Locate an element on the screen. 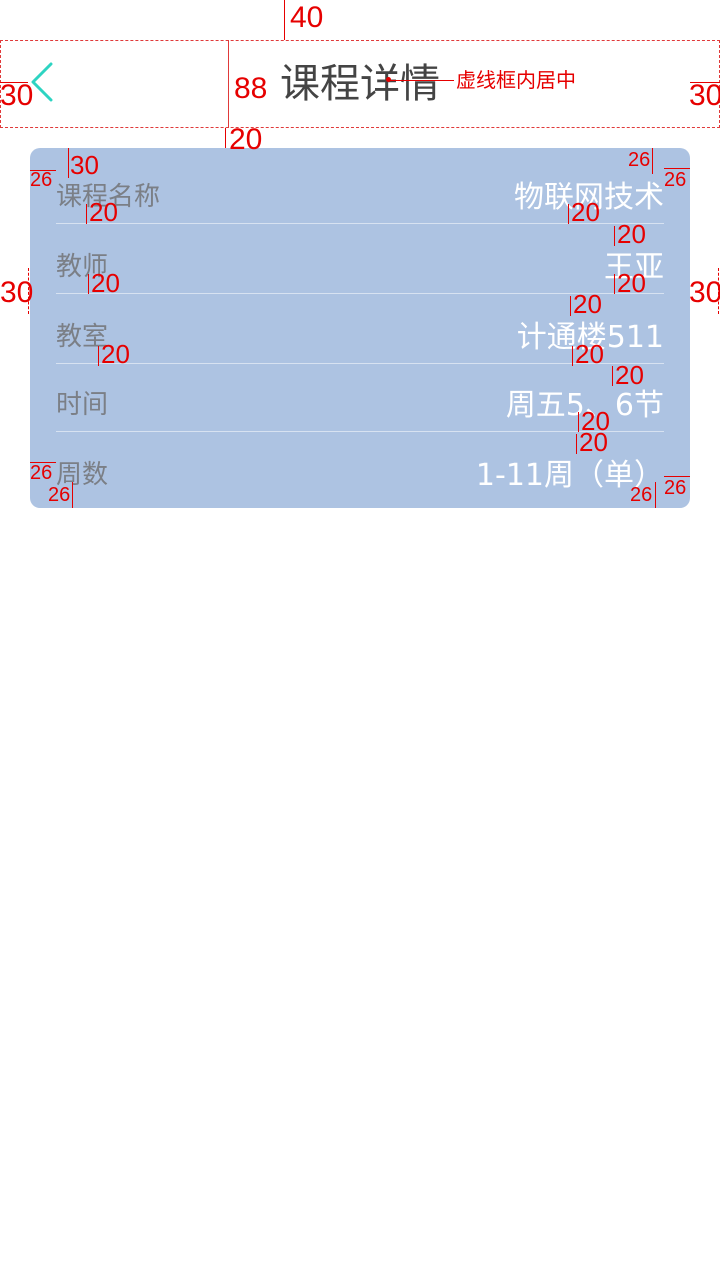 This screenshot has height=1280, width=720. annotation-pad-bottom-left: 26 is located at coordinates (59, 495).